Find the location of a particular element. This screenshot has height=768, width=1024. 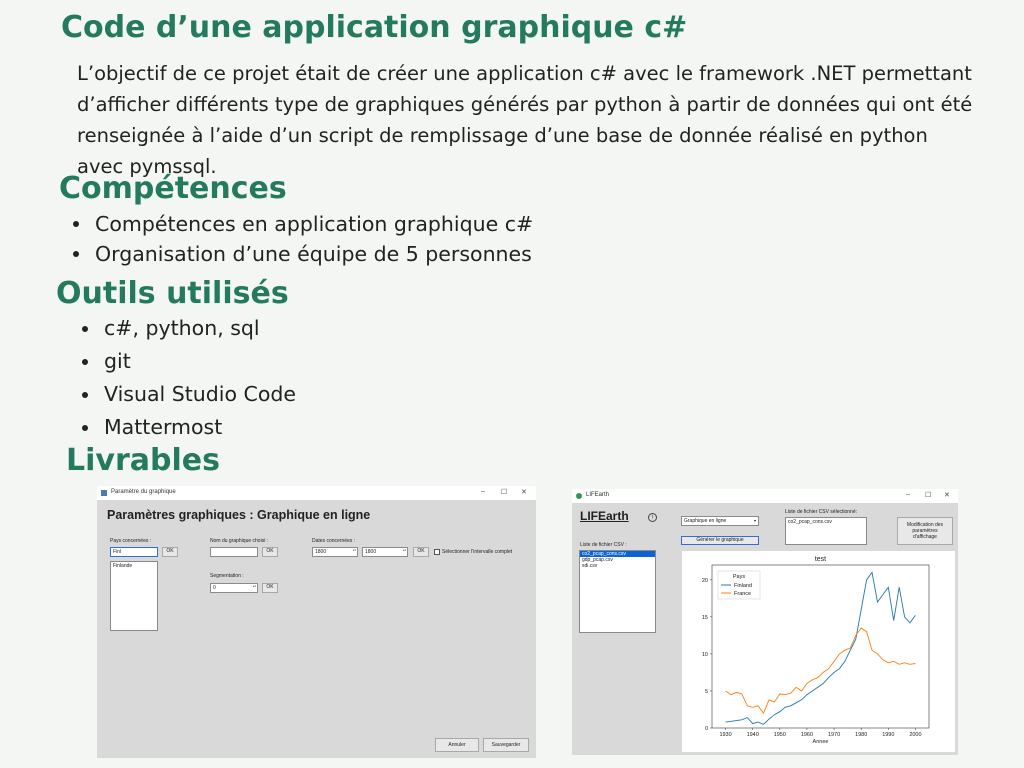

pays-label: Pays concernées : is located at coordinates (131, 541).